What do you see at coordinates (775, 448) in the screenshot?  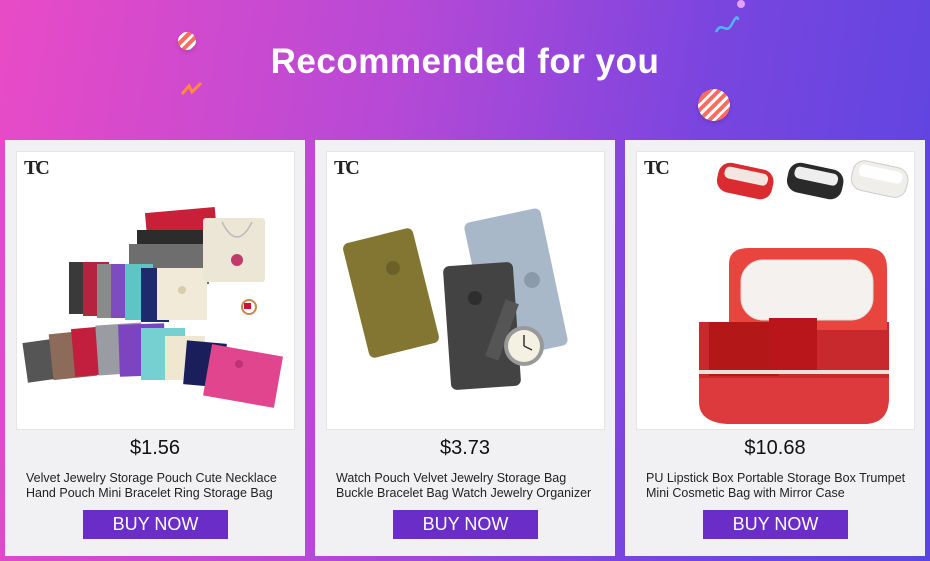 I see `product-price: $10.68` at bounding box center [775, 448].